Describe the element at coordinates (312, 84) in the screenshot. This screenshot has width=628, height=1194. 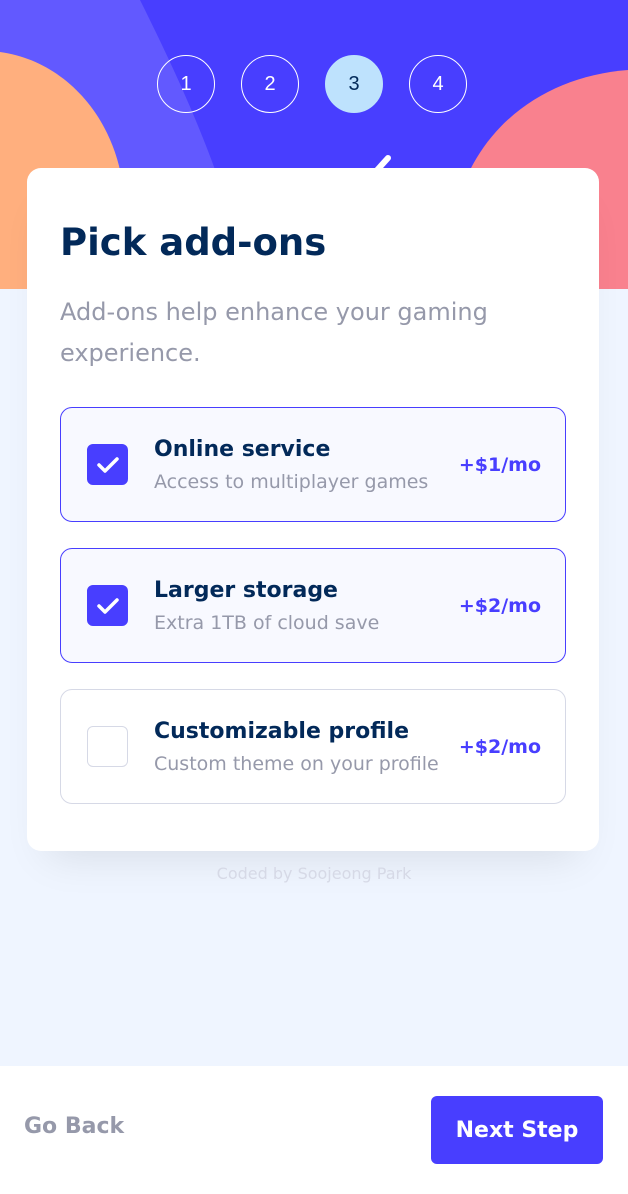
I see `step-indicator: 1 2 3 4` at that location.